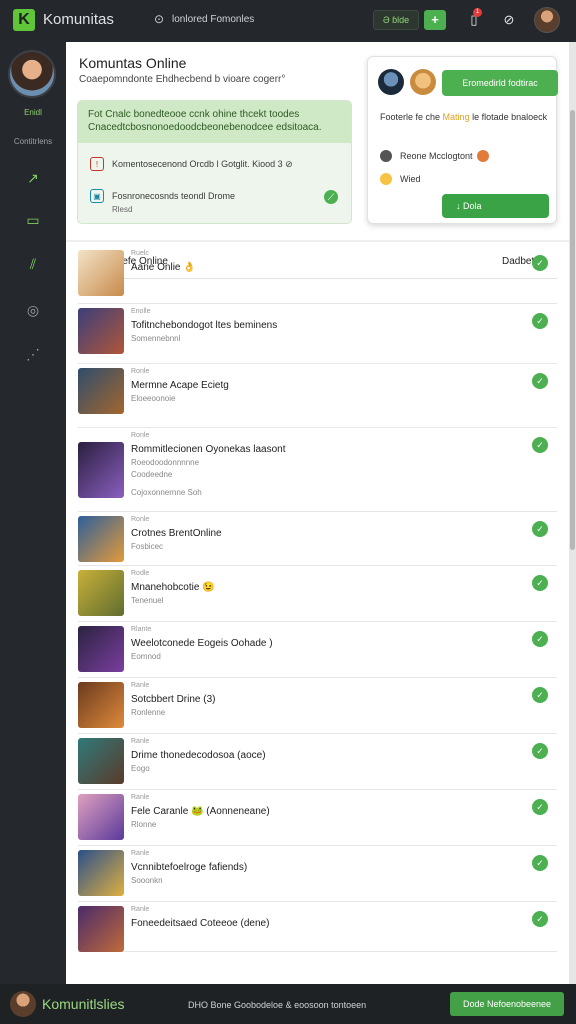 The image size is (576, 1024). What do you see at coordinates (32, 74) in the screenshot?
I see `profile-avatar` at bounding box center [32, 74].